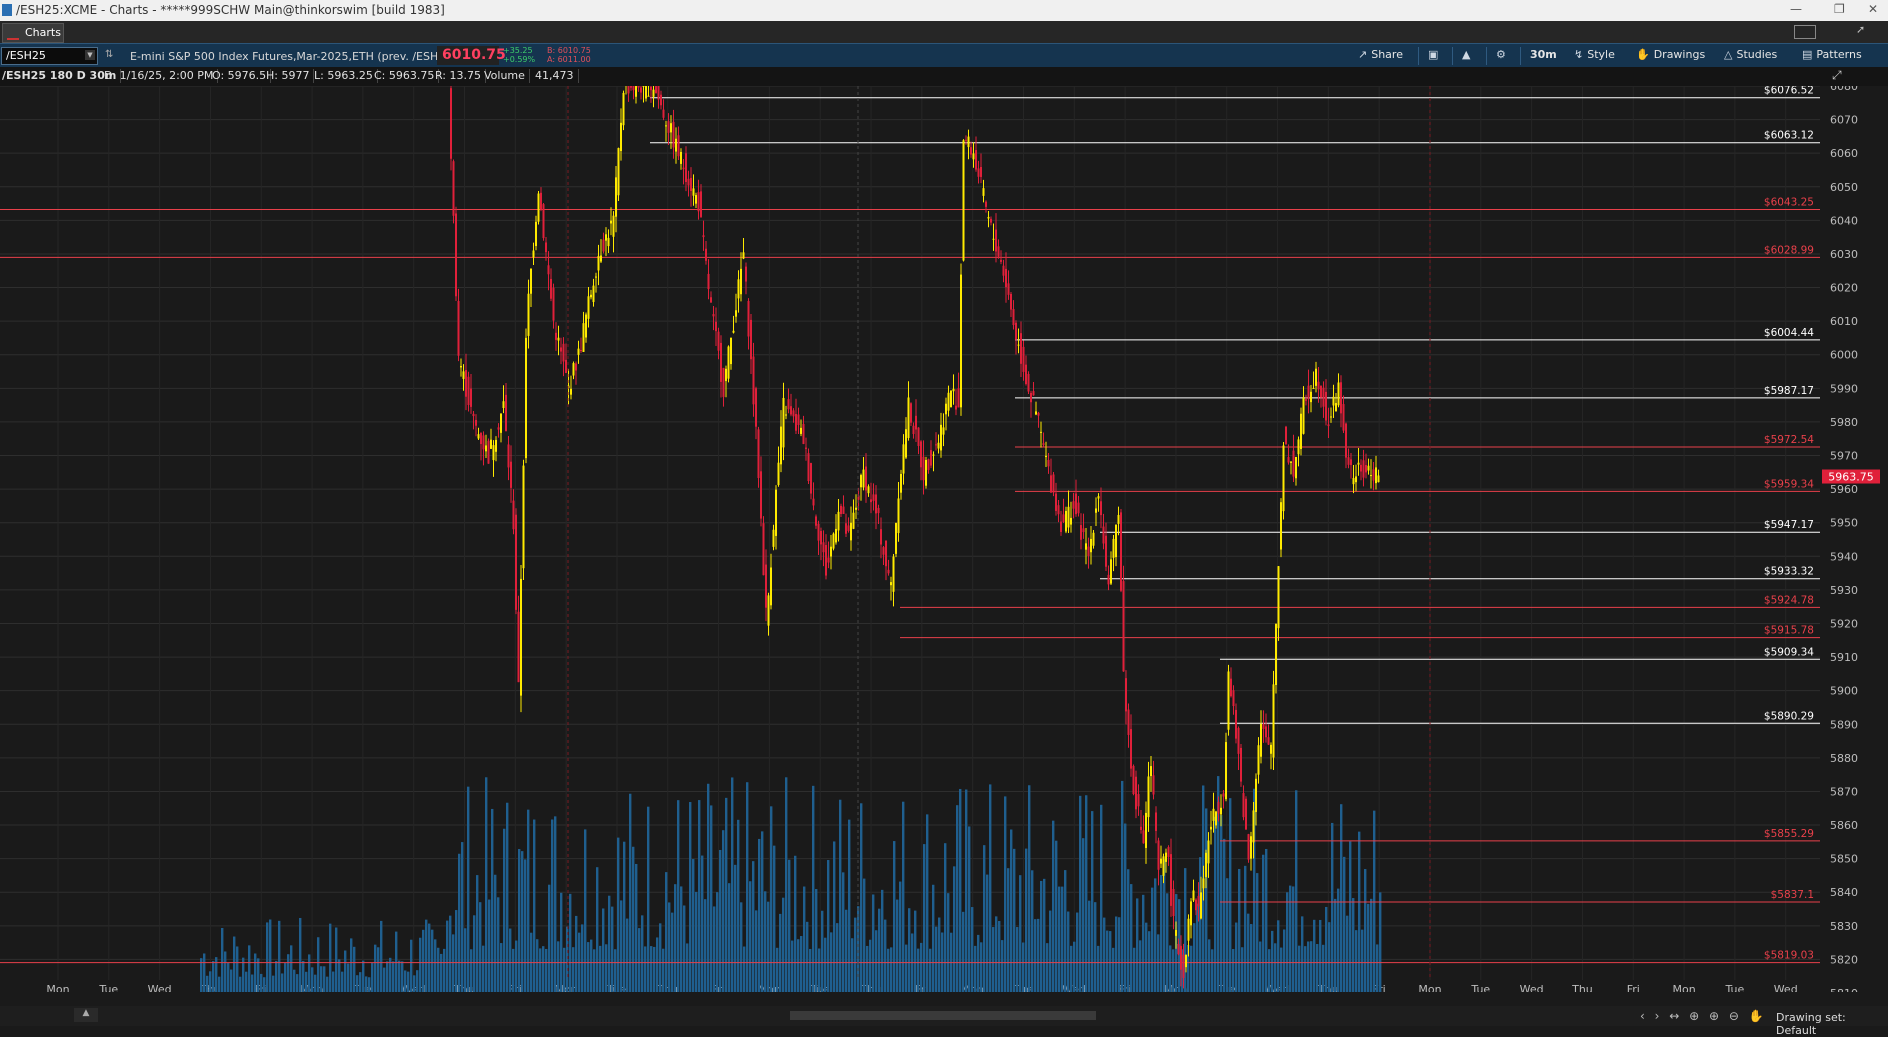 The image size is (1888, 1037). What do you see at coordinates (1832, 56) in the screenshot?
I see `patterns-button: ▤ Patterns` at bounding box center [1832, 56].